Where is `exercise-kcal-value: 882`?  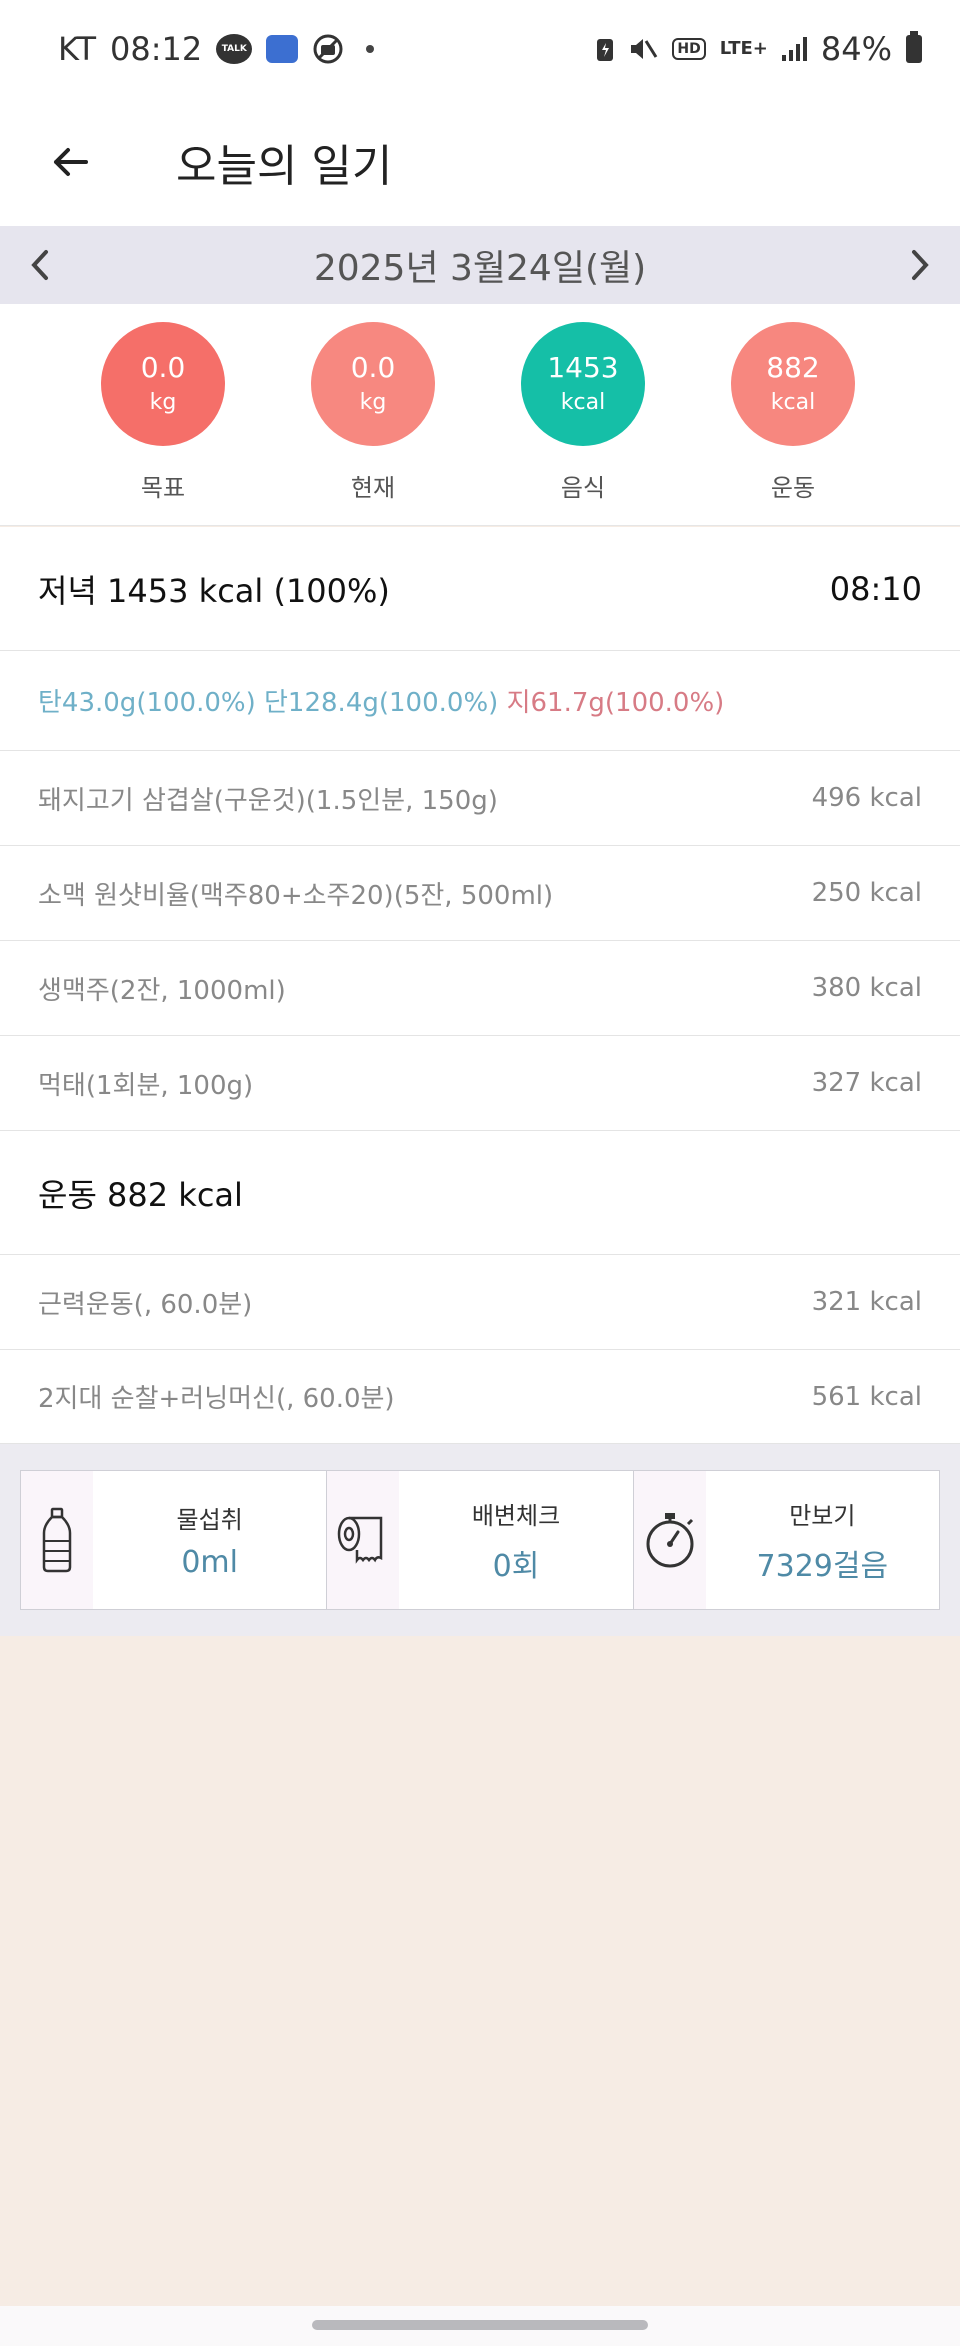 exercise-kcal-value: 882 is located at coordinates (793, 367).